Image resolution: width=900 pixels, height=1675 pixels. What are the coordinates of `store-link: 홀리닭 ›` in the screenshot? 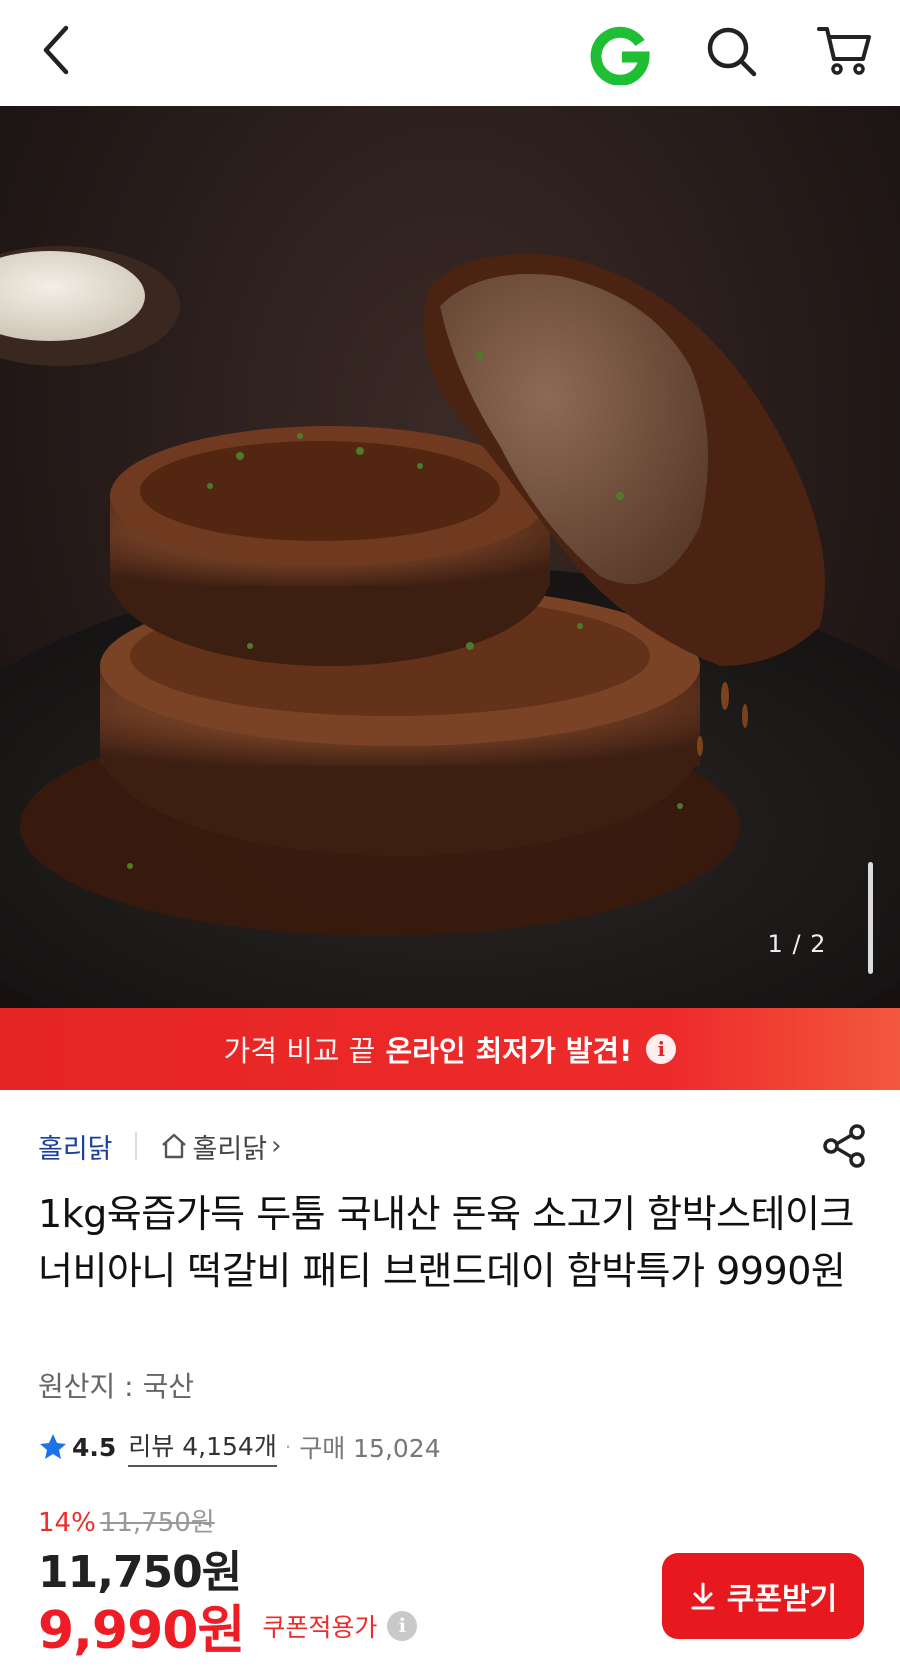 It's located at (220, 1146).